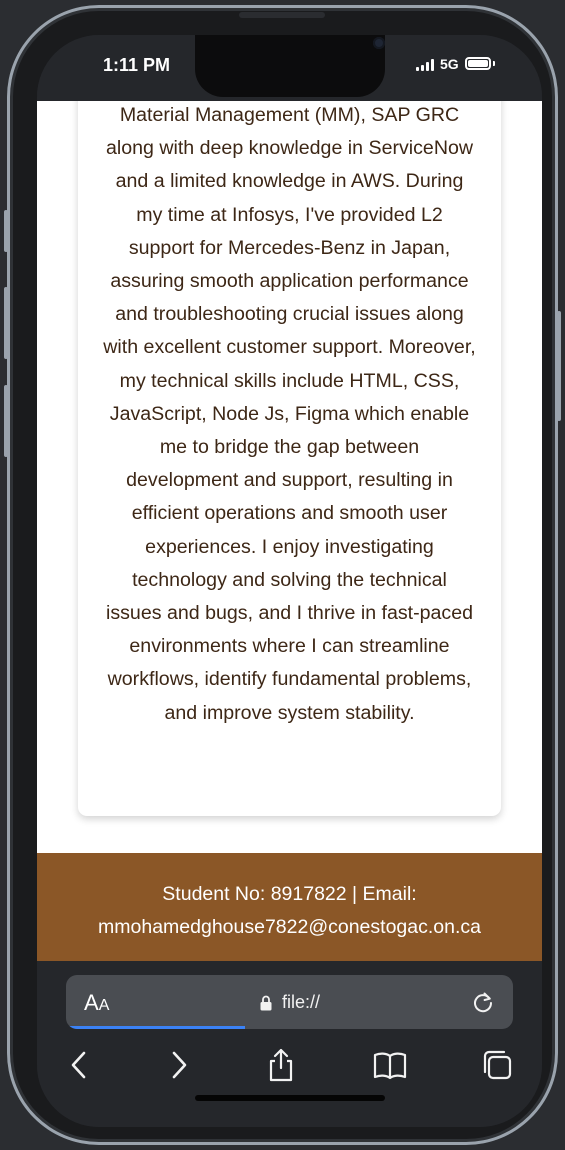  Describe the element at coordinates (282, 15) in the screenshot. I see `speaker-grille` at that location.